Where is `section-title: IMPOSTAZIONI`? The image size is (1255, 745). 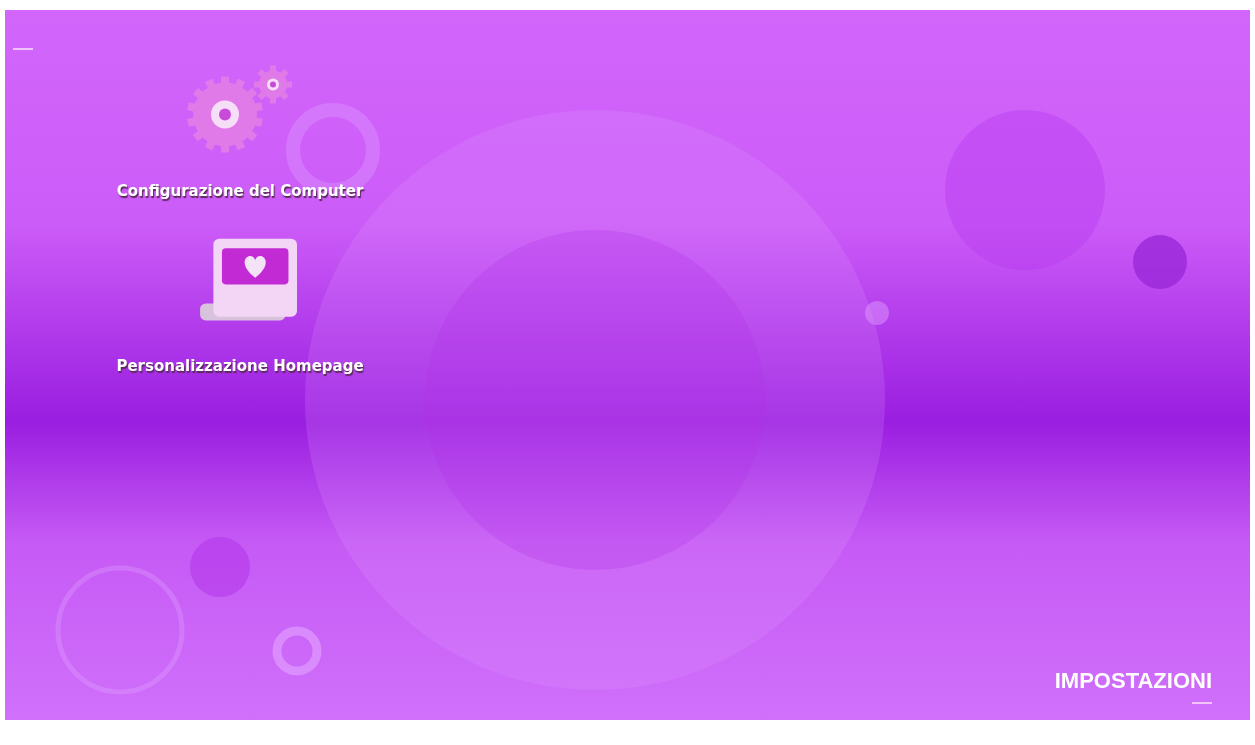
section-title: IMPOSTAZIONI is located at coordinates (1133, 680).